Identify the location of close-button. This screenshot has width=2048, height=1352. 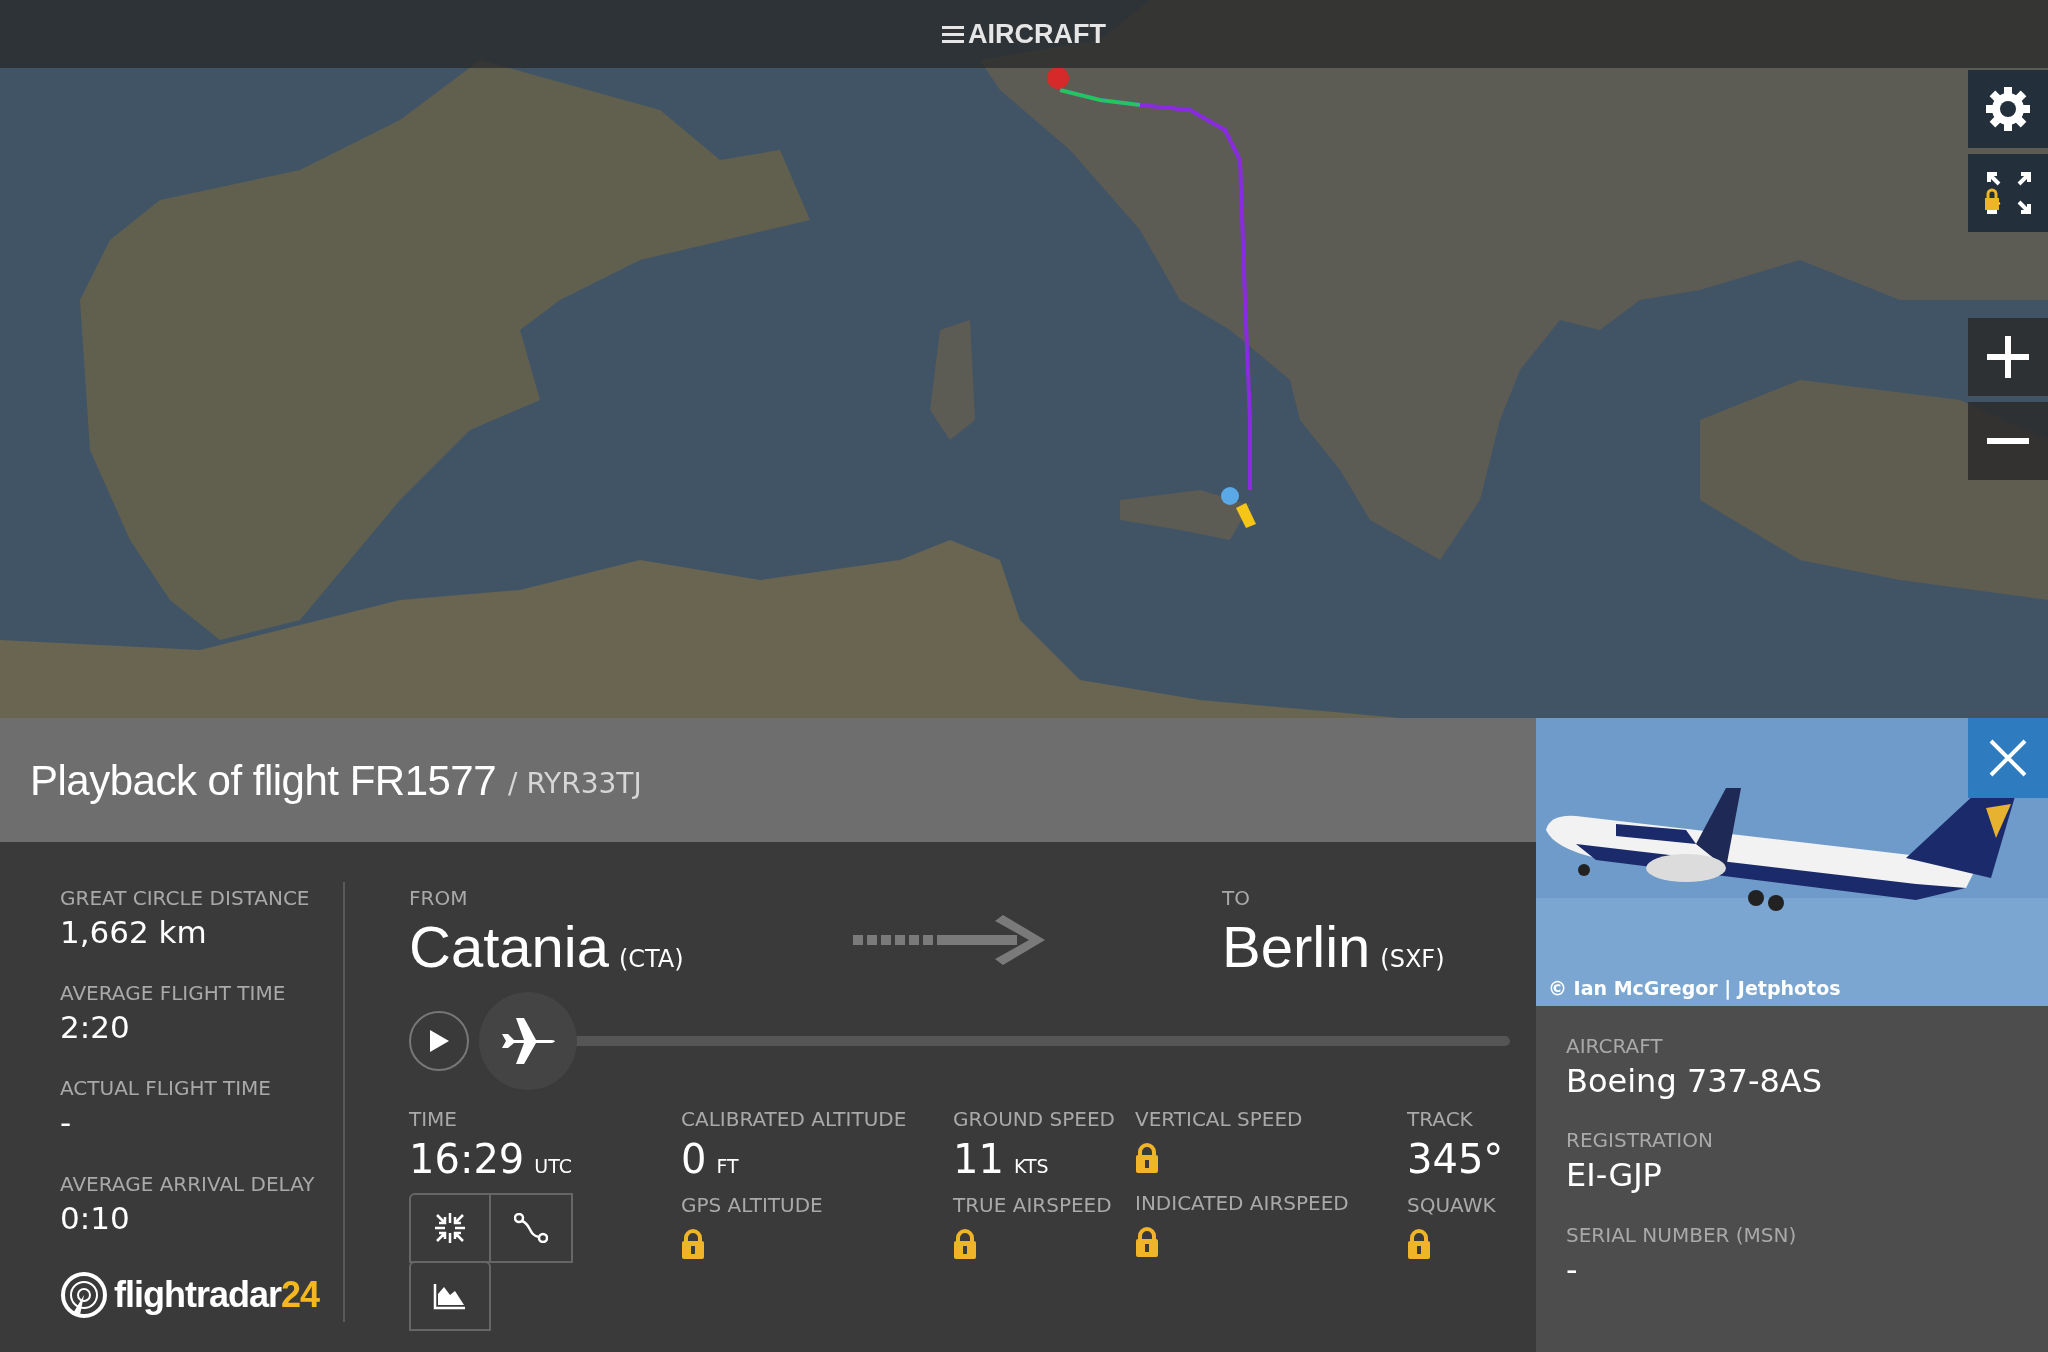
(2008, 758).